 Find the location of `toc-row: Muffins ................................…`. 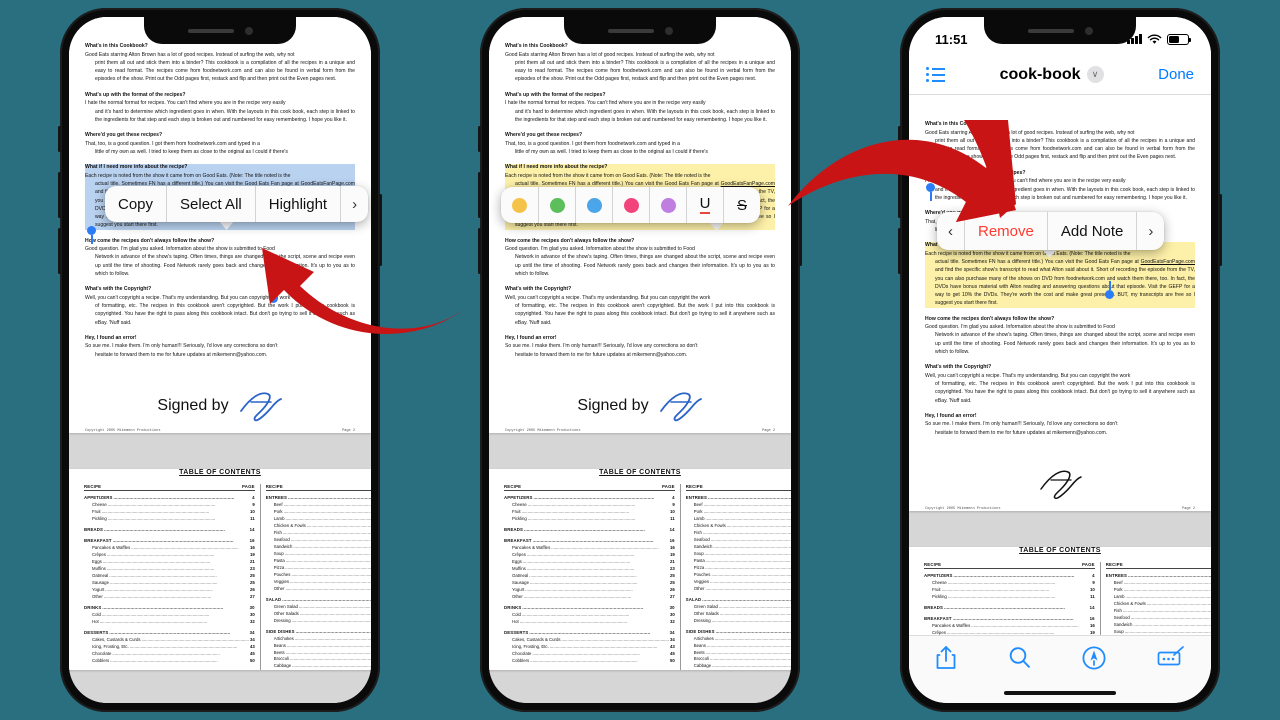

toc-row: Muffins ................................… is located at coordinates (589, 569).